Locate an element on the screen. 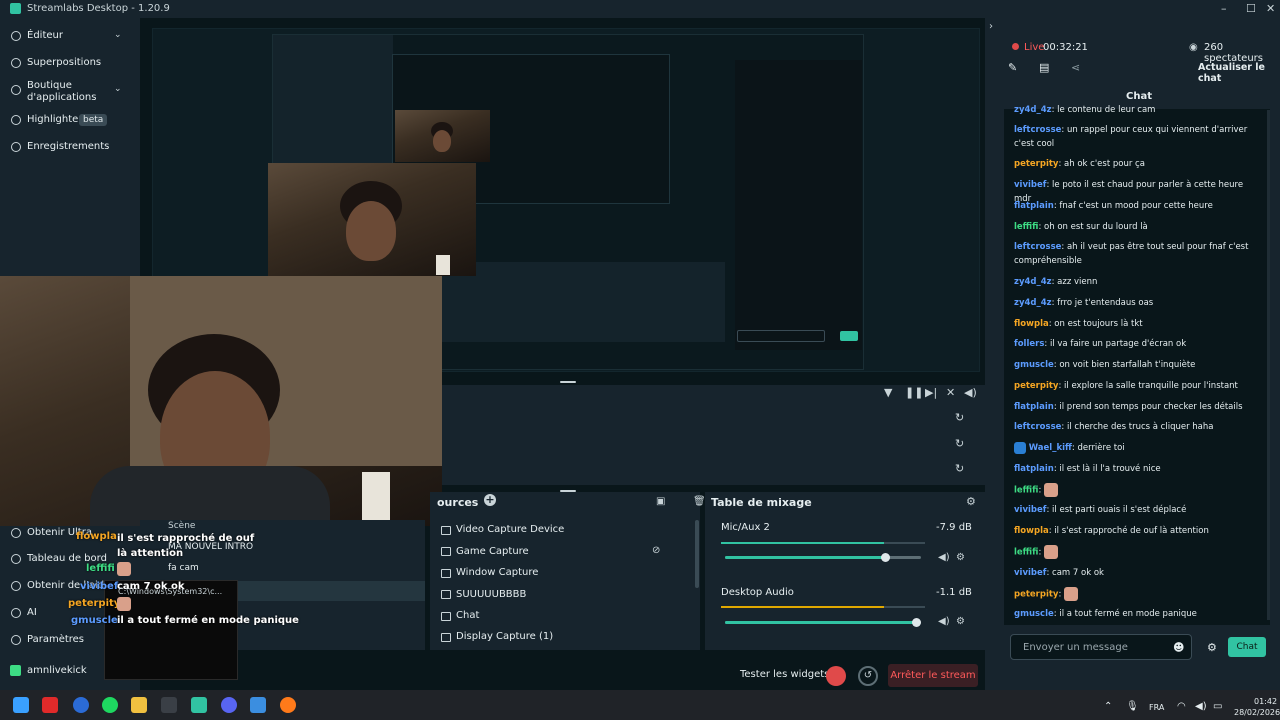  live-timer: 00:32:21 is located at coordinates (1065, 47).